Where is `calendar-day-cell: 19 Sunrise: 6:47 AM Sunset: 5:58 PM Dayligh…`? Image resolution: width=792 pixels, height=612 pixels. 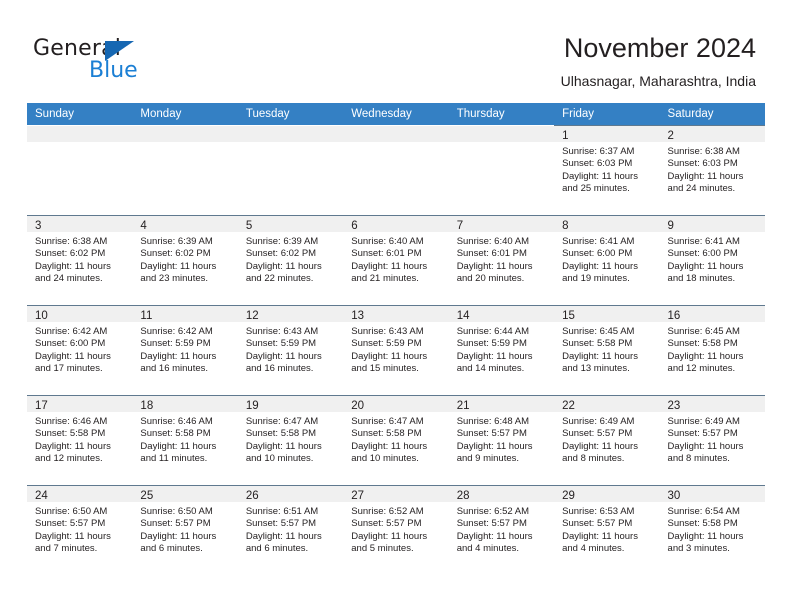 calendar-day-cell: 19 Sunrise: 6:47 AM Sunset: 5:58 PM Dayligh… is located at coordinates (290, 440).